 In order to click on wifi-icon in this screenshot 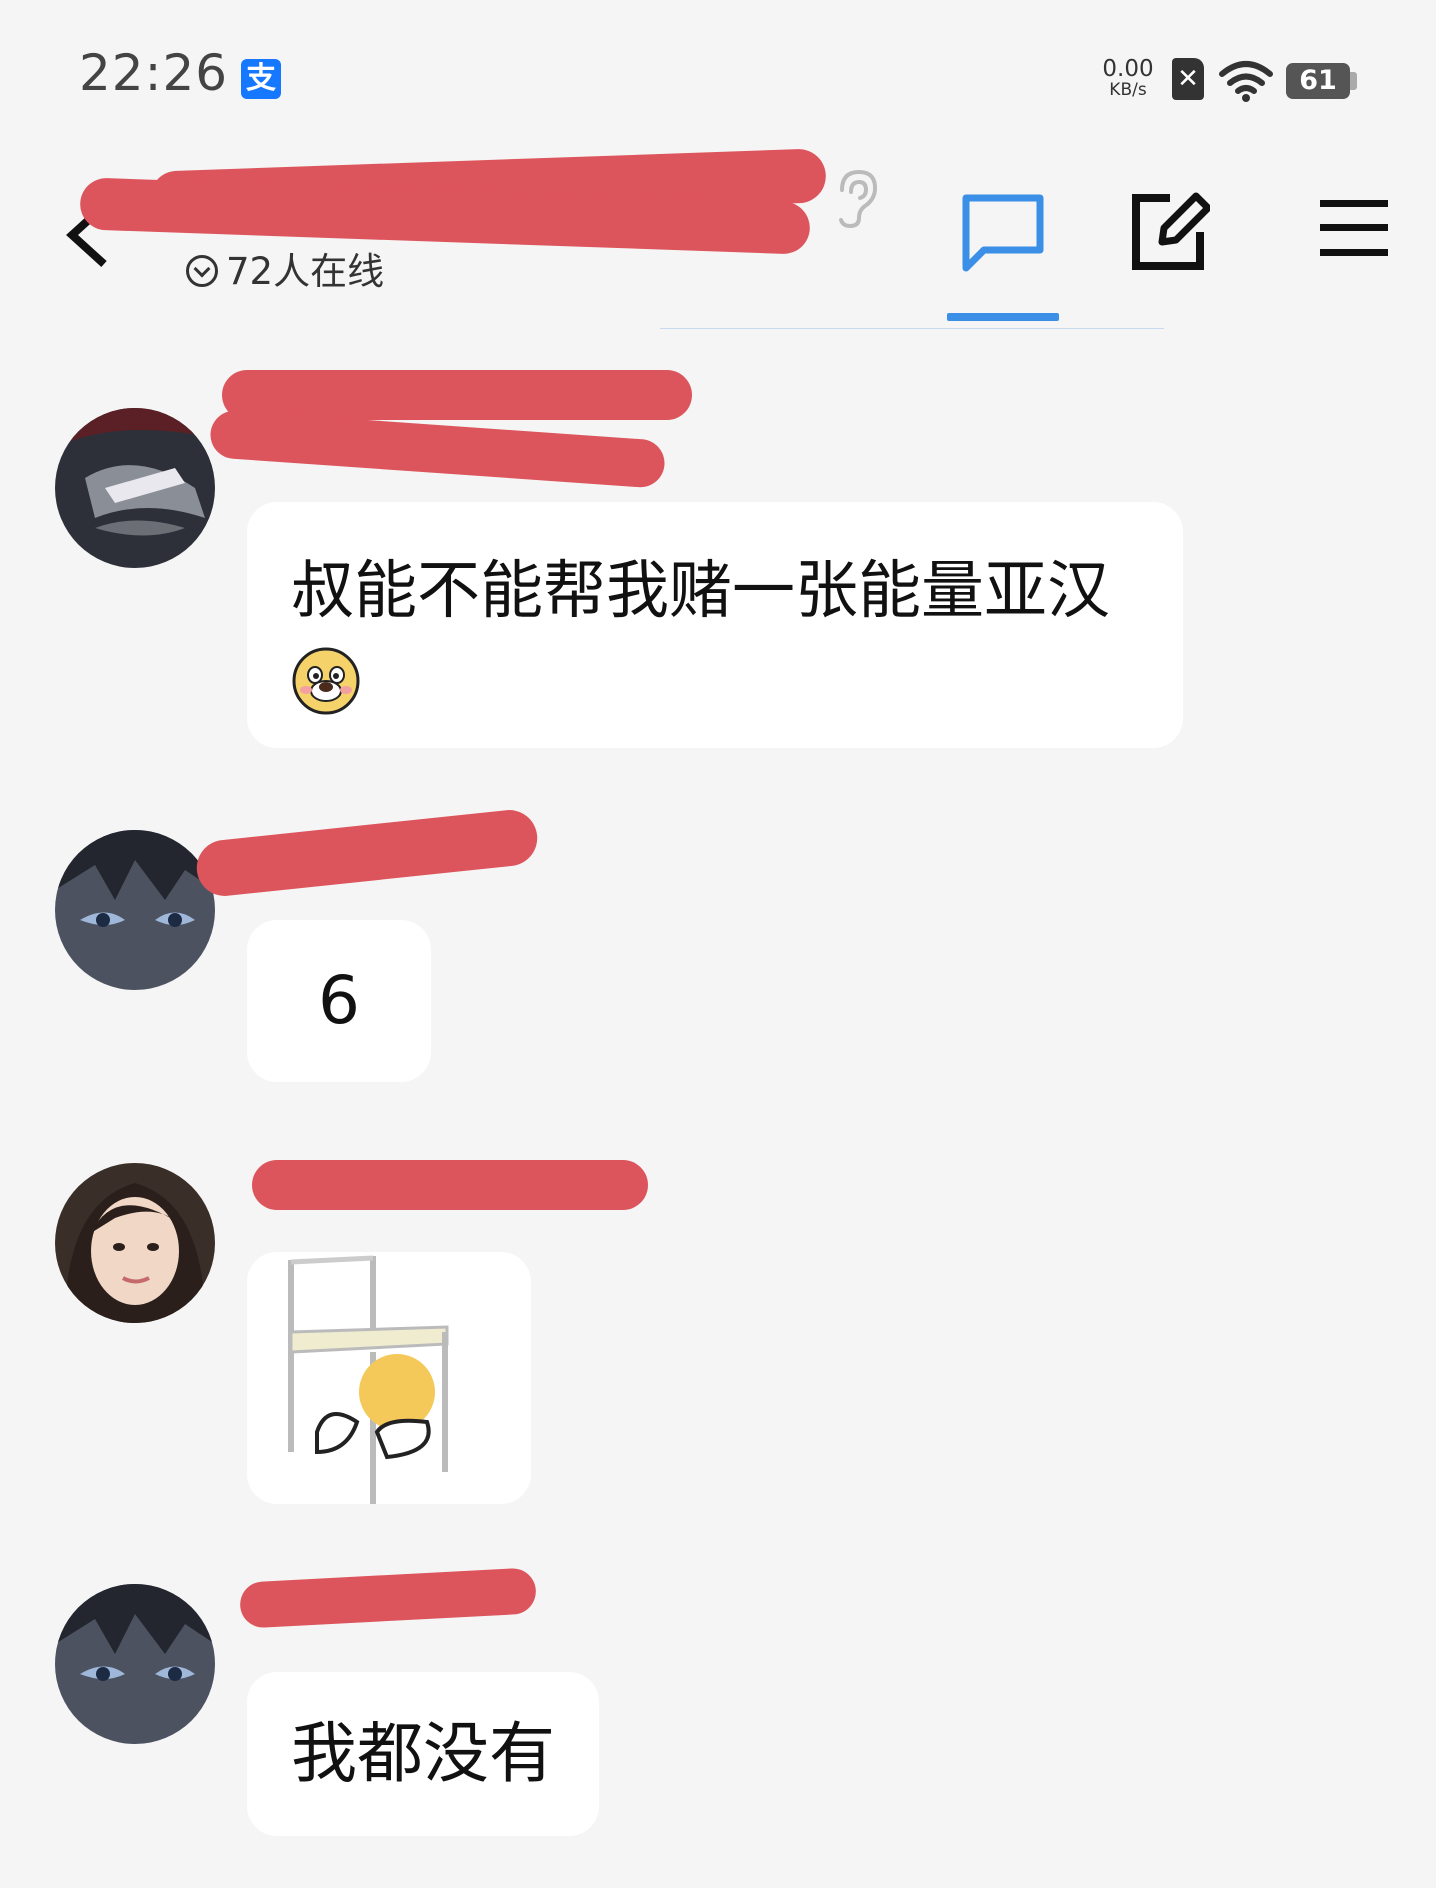, I will do `click(1246, 81)`.